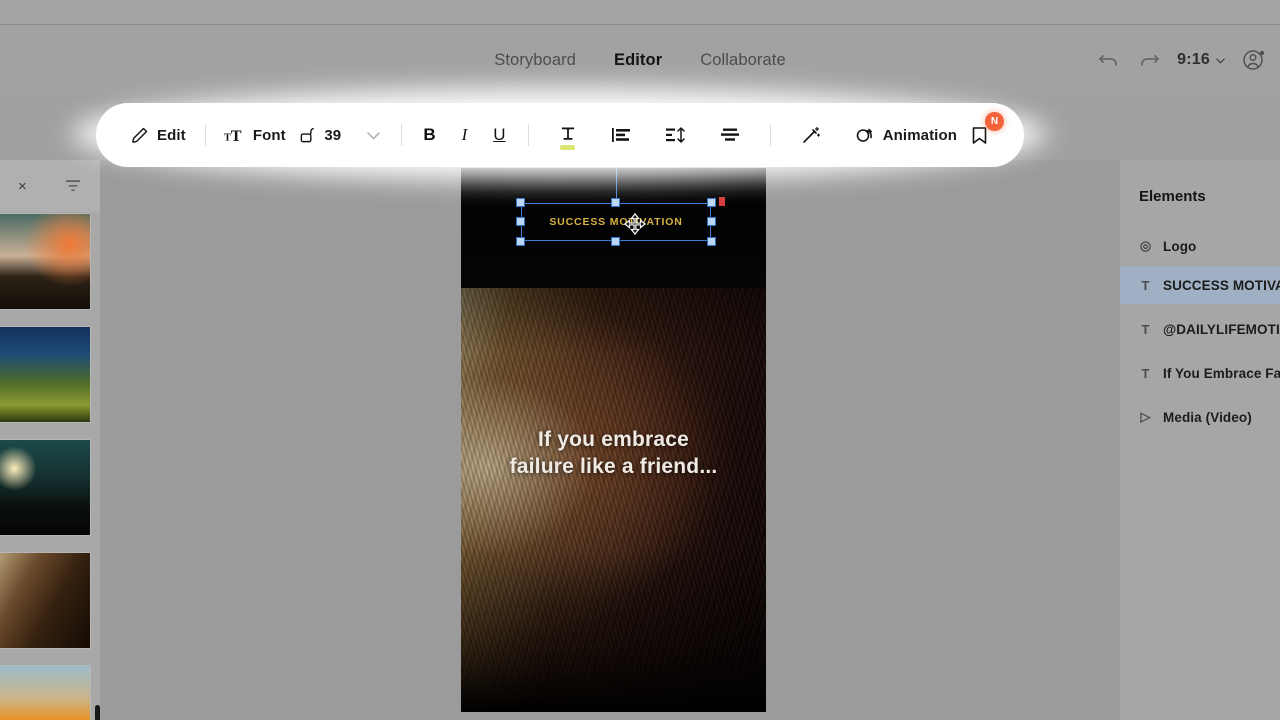  I want to click on animation-button: Animation, so click(906, 135).